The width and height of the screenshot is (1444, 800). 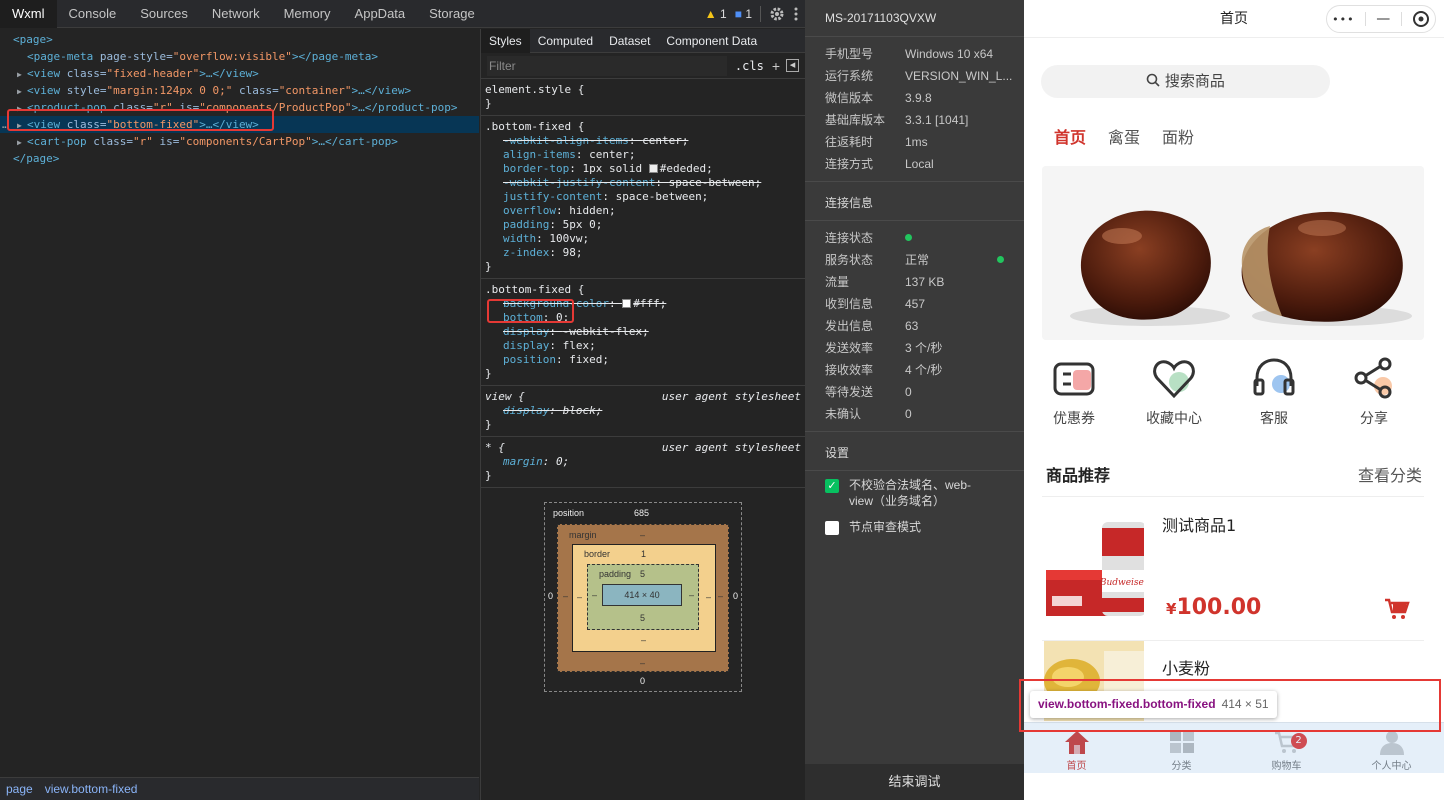 What do you see at coordinates (910, 493) in the screenshot?
I see `checkbox-label: 不校验合法域名、web-view（业务域名）` at bounding box center [910, 493].